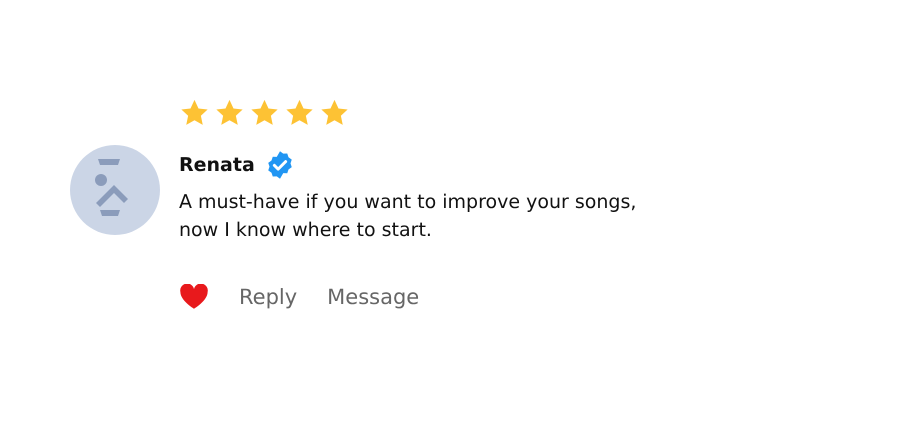 The image size is (898, 421). I want to click on message-button: Message, so click(373, 297).